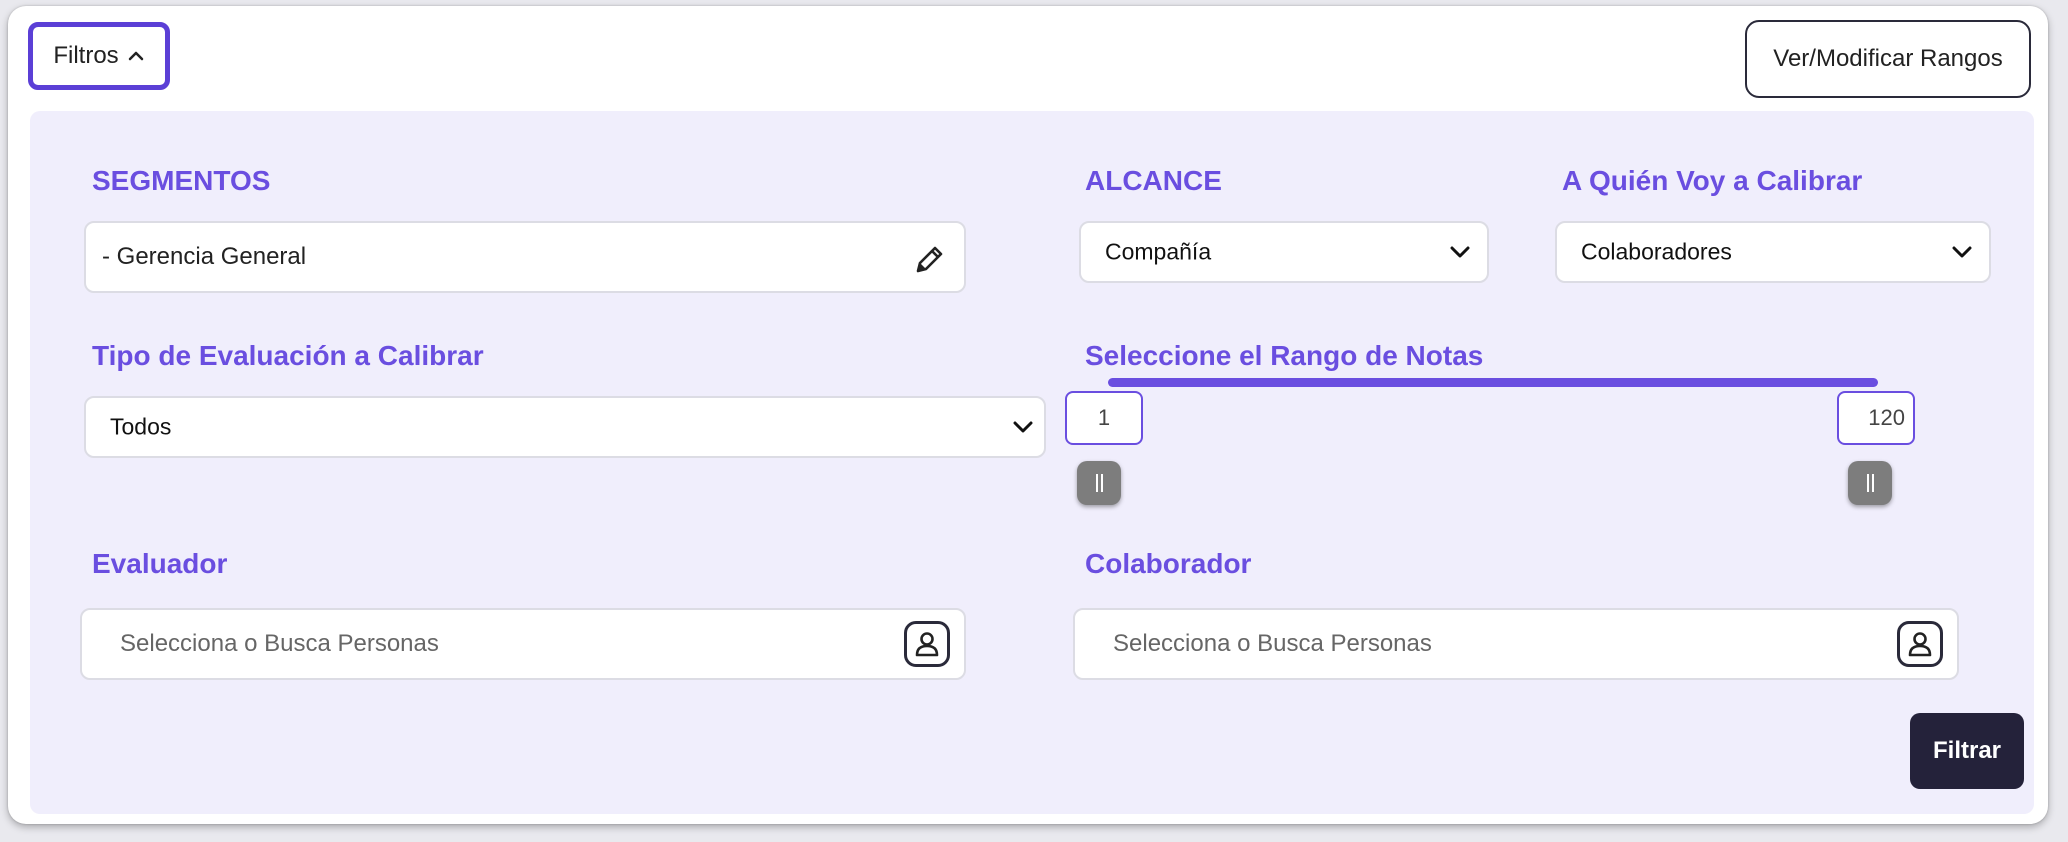  Describe the element at coordinates (929, 260) in the screenshot. I see `pencil-icon` at that location.